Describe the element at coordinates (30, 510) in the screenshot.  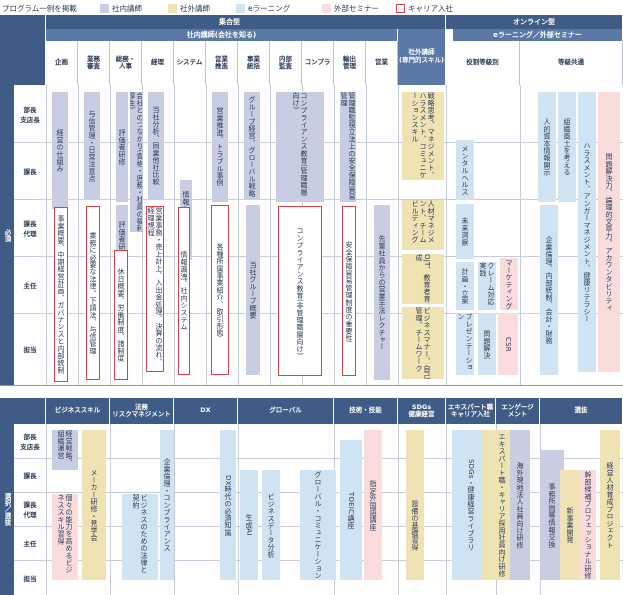
I see `row-label: 課長 代理` at that location.